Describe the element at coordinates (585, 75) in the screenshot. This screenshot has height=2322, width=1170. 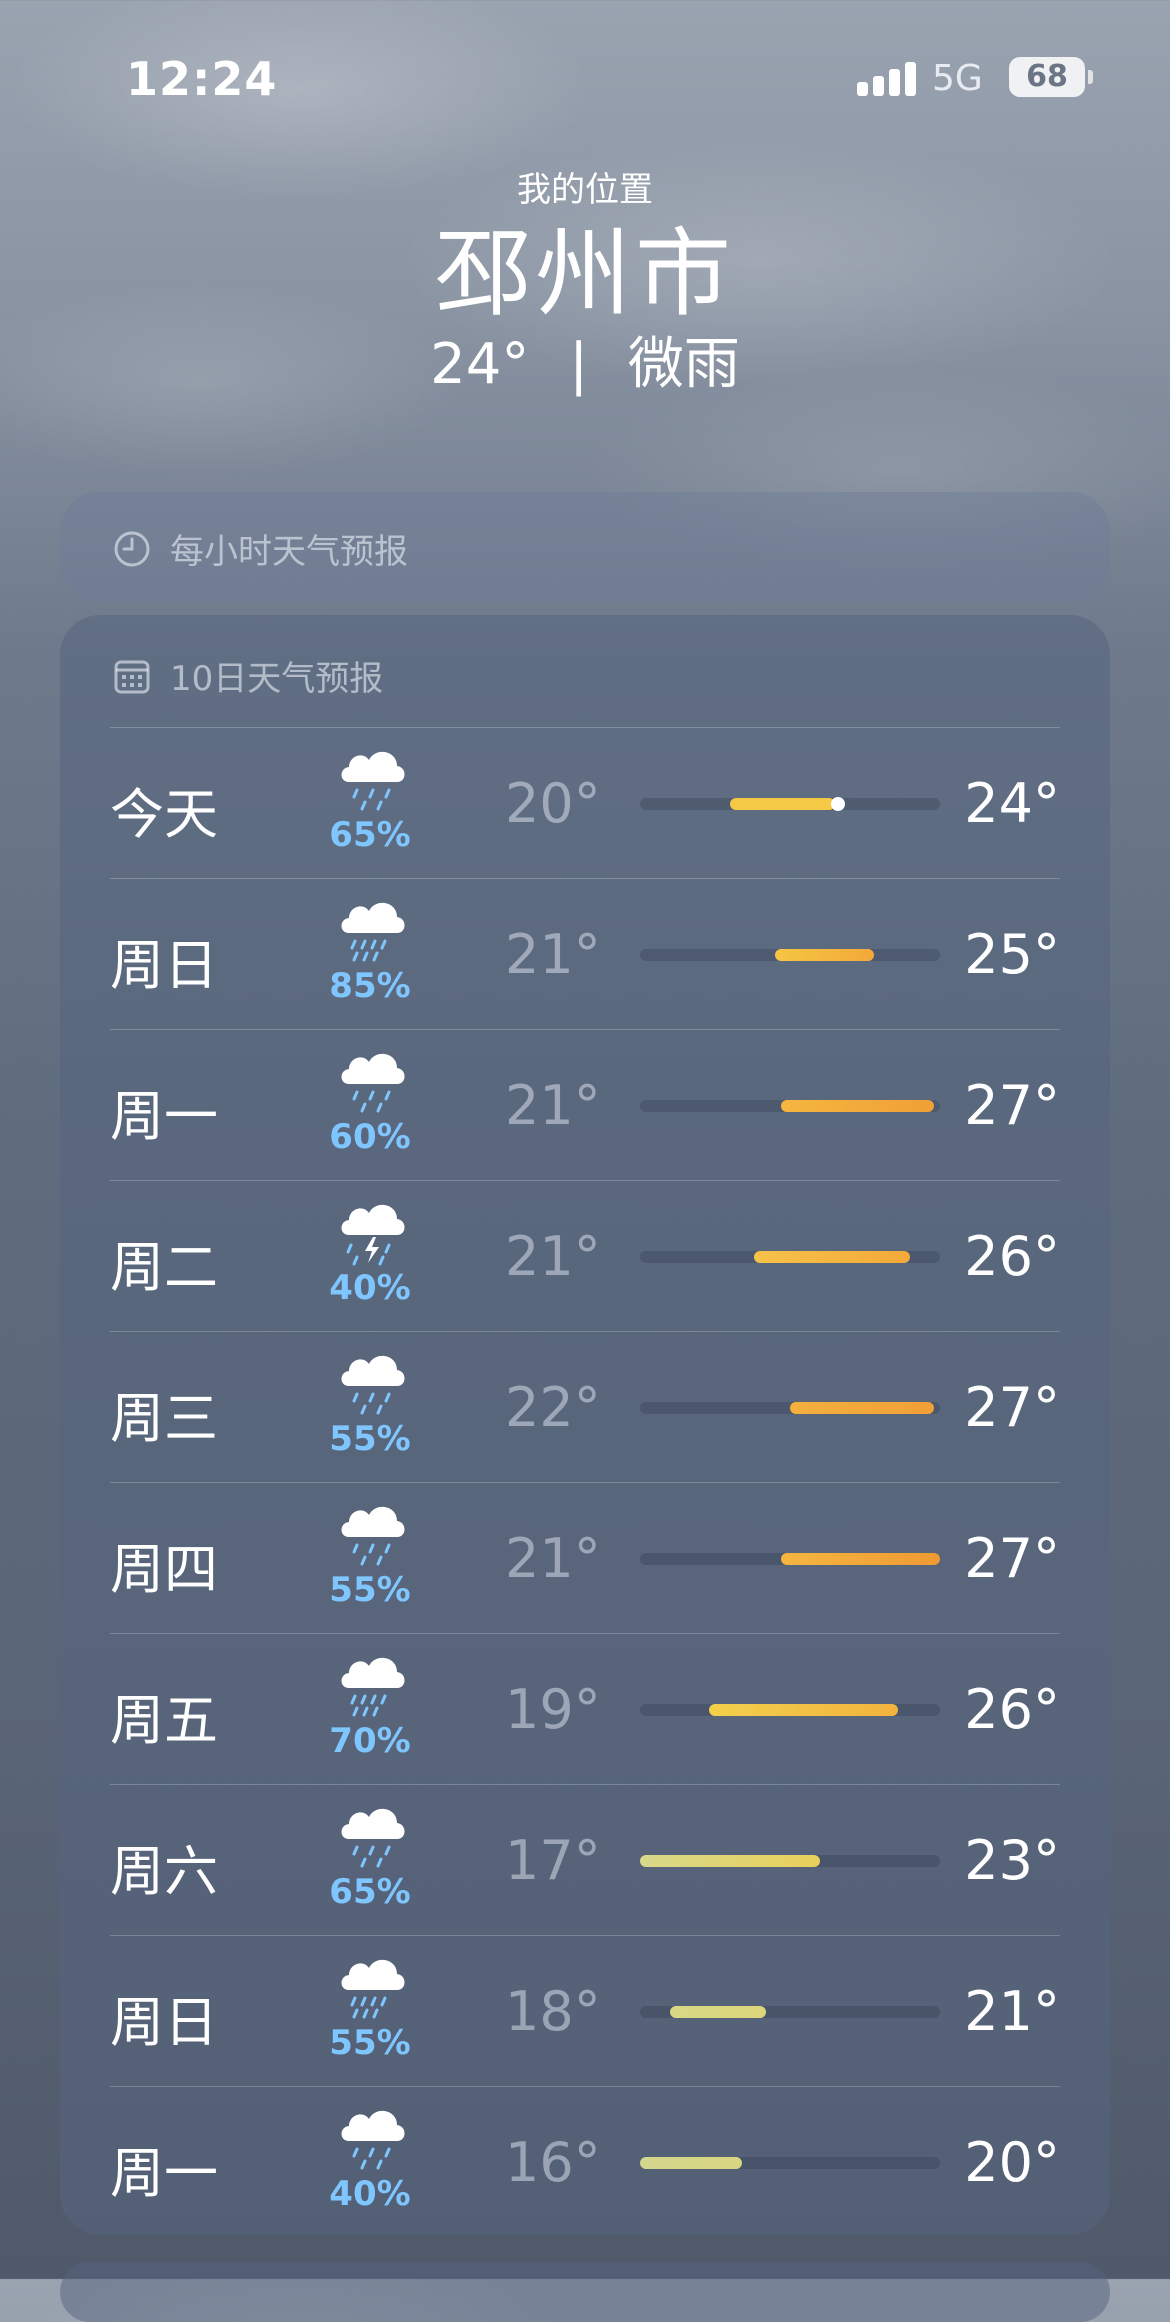
I see `status-bar: 12:24 5G 68` at that location.